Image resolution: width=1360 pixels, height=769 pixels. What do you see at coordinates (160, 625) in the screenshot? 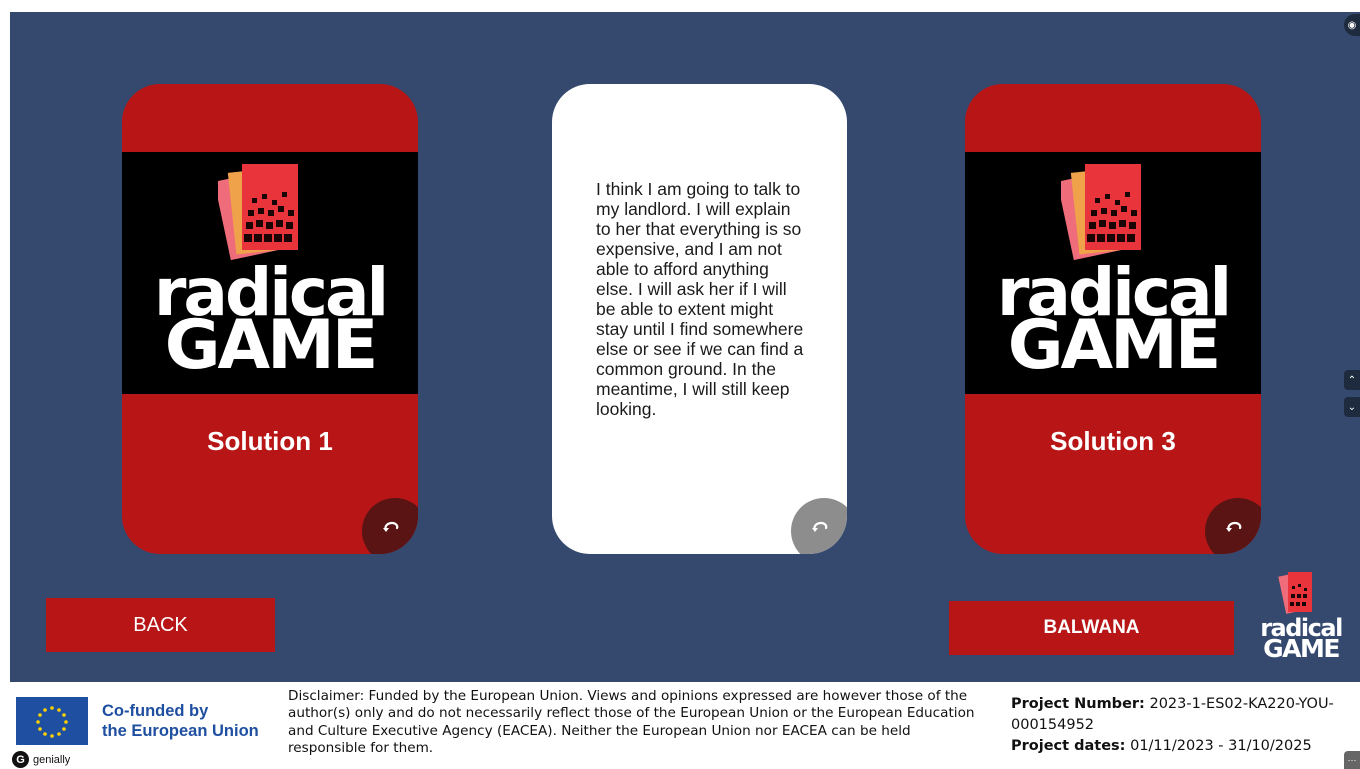
I see `back-button: BACK` at bounding box center [160, 625].